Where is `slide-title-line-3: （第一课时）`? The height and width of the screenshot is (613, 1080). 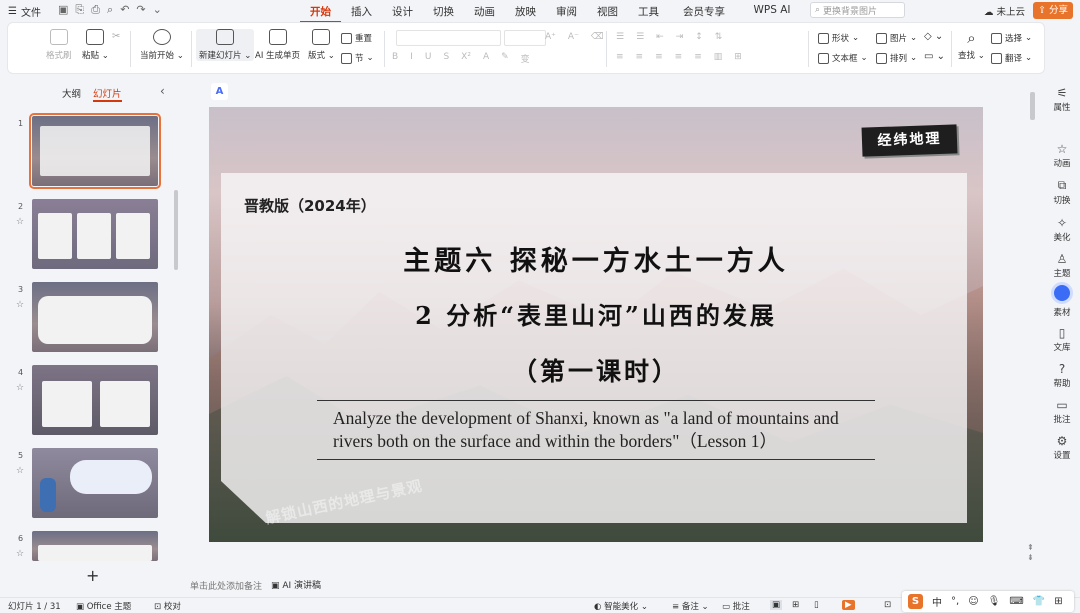
slide-title-line-3: （第一课时） is located at coordinates (596, 370).